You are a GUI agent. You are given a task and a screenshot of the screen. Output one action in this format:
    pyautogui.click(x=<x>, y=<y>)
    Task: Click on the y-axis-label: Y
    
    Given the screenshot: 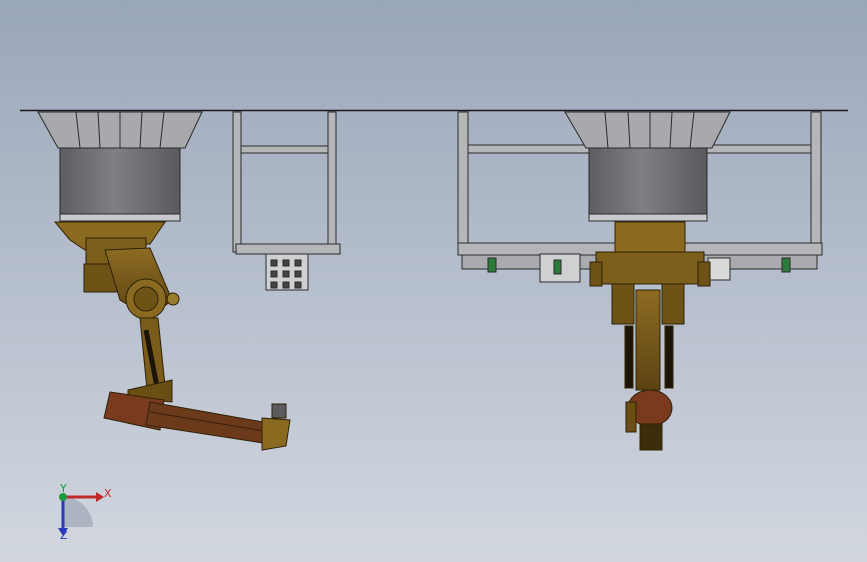 What is the action you would take?
    pyautogui.click(x=63, y=488)
    